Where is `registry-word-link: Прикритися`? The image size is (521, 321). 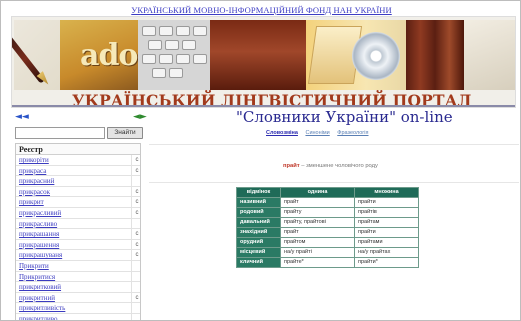 registry-word-link: Прикритися is located at coordinates (37, 277).